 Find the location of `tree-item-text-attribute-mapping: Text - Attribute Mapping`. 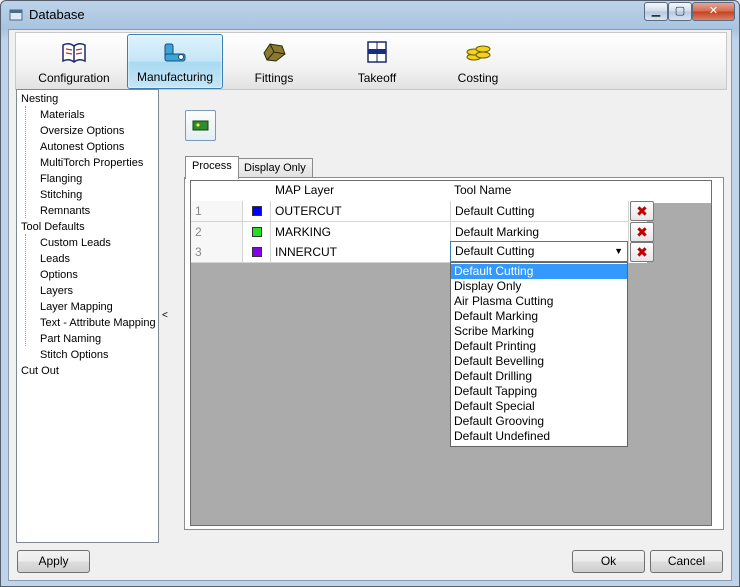

tree-item-text-attribute-mapping: Text - Attribute Mapping is located at coordinates (98, 323).